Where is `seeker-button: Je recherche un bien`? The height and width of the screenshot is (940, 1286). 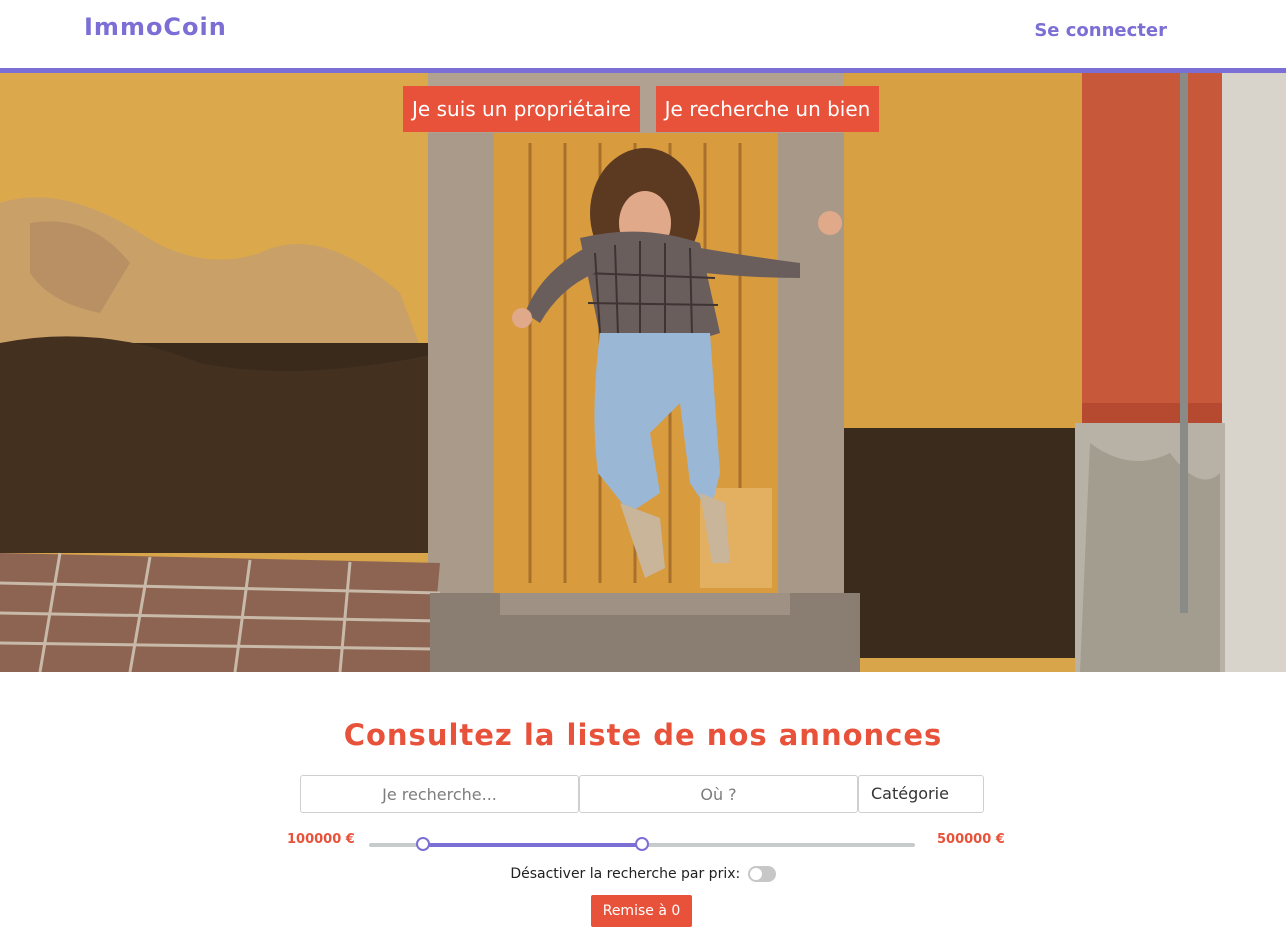 seeker-button: Je recherche un bien is located at coordinates (767, 109).